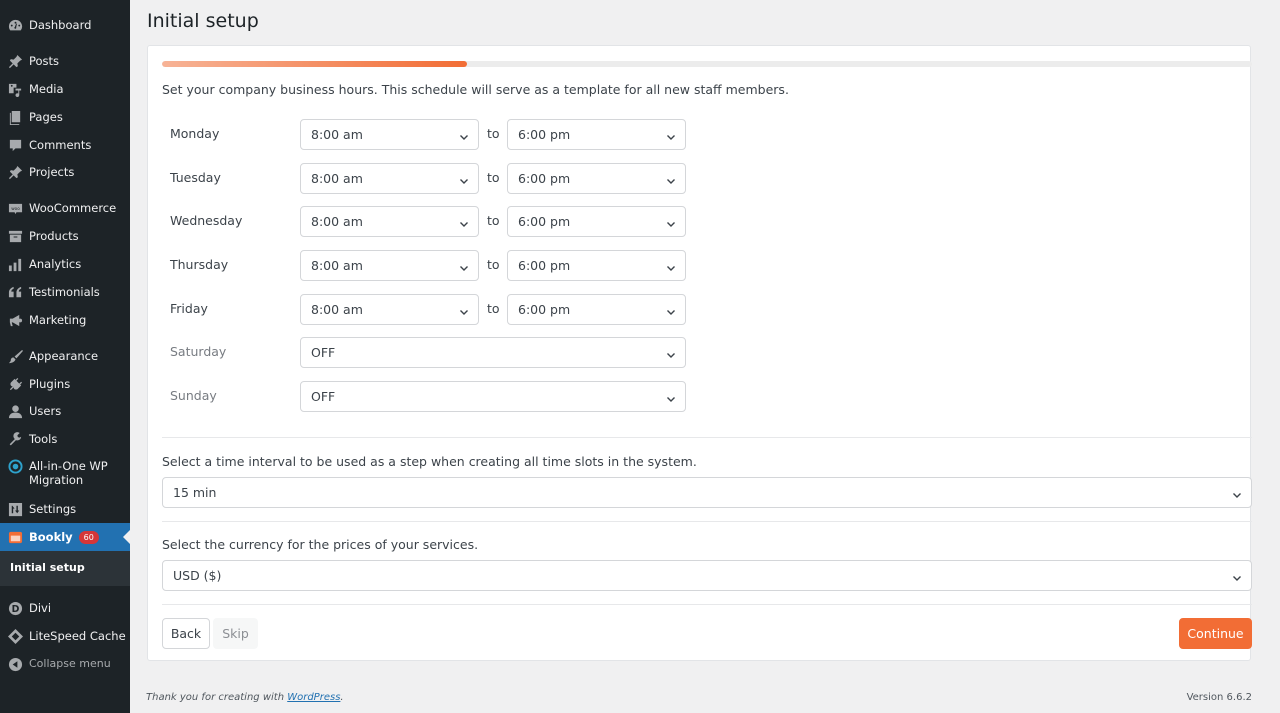 This screenshot has height=713, width=1280. I want to click on setup-progress-bar, so click(707, 64).